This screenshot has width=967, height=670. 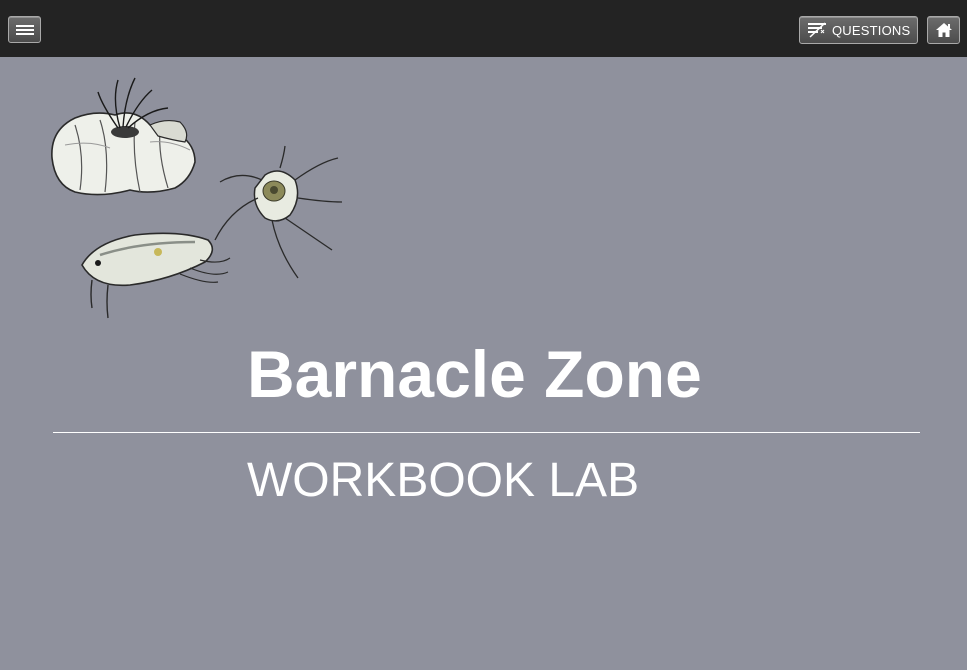 I want to click on nauplius-larva-drawing, so click(x=278, y=212).